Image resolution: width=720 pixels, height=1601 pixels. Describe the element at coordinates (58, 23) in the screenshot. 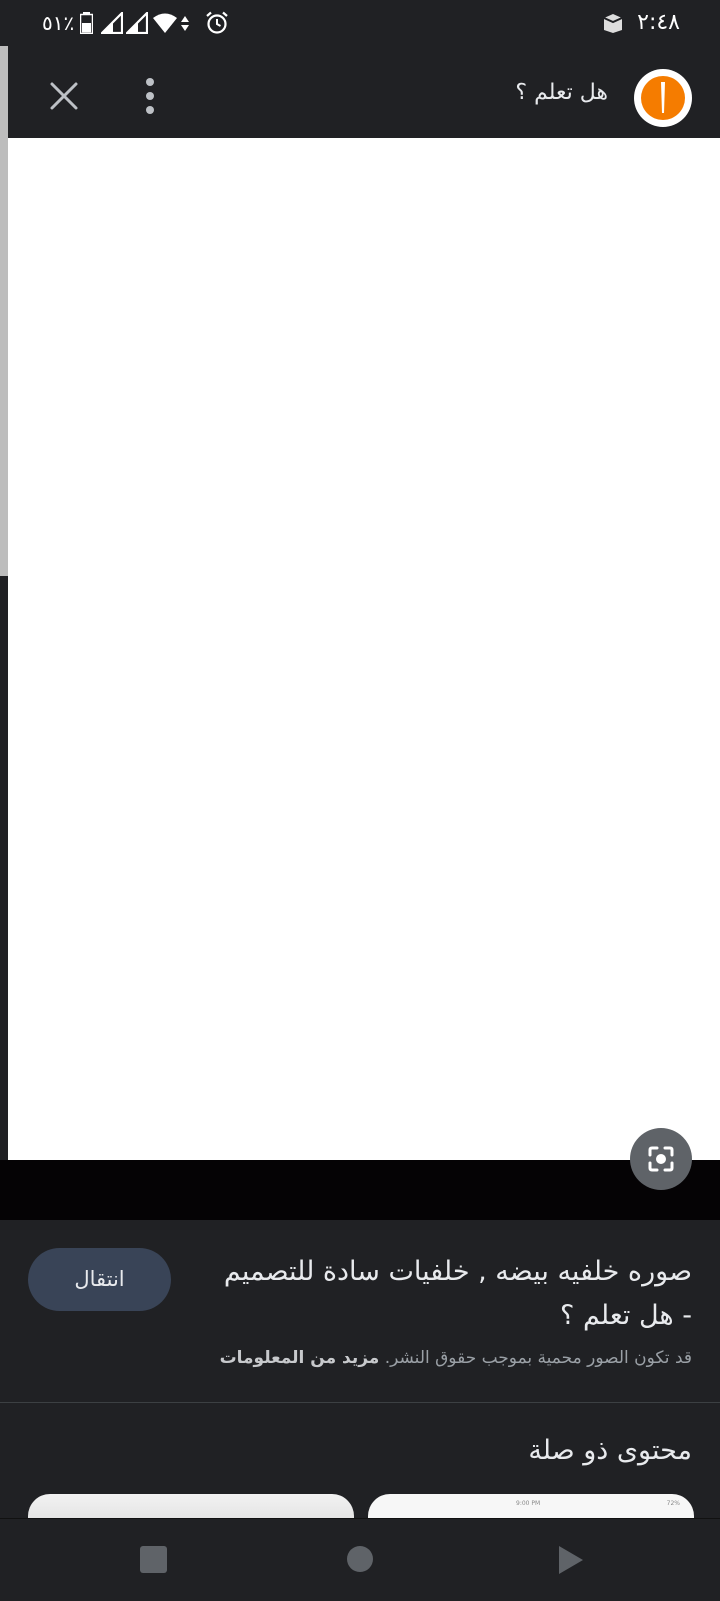

I see `battery-percent: ٥١٪` at that location.